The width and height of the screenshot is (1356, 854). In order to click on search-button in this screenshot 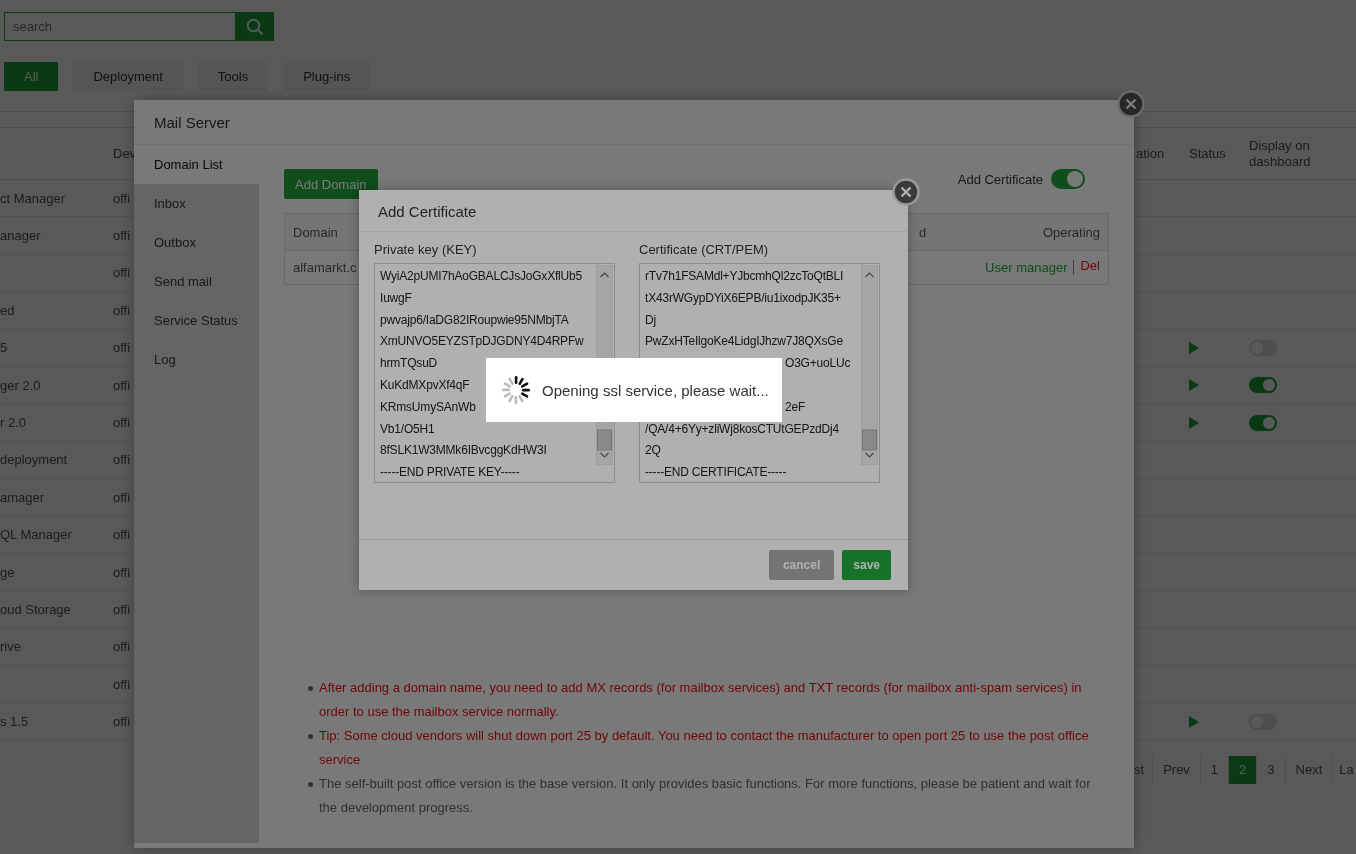, I will do `click(255, 26)`.